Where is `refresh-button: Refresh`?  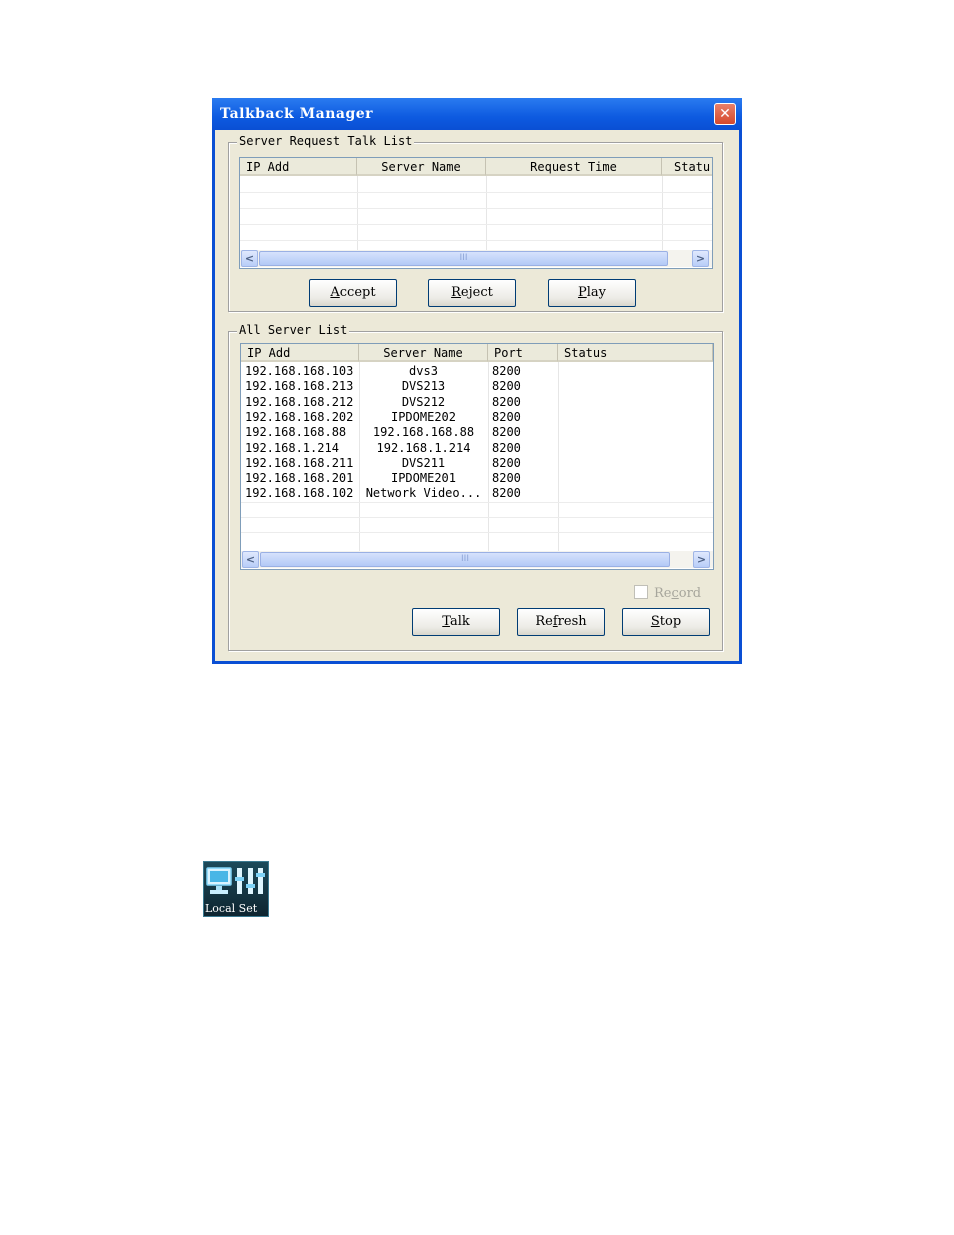 refresh-button: Refresh is located at coordinates (561, 622).